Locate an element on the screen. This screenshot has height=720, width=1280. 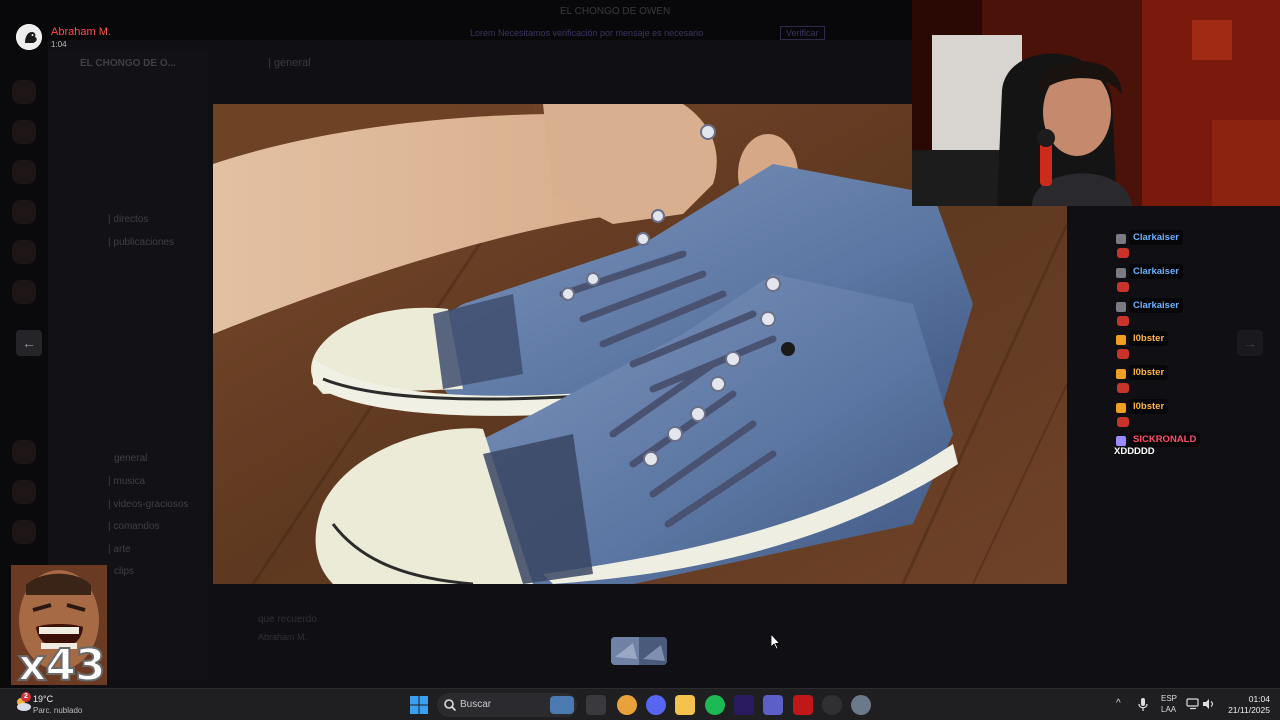
teams-icon is located at coordinates (773, 705).